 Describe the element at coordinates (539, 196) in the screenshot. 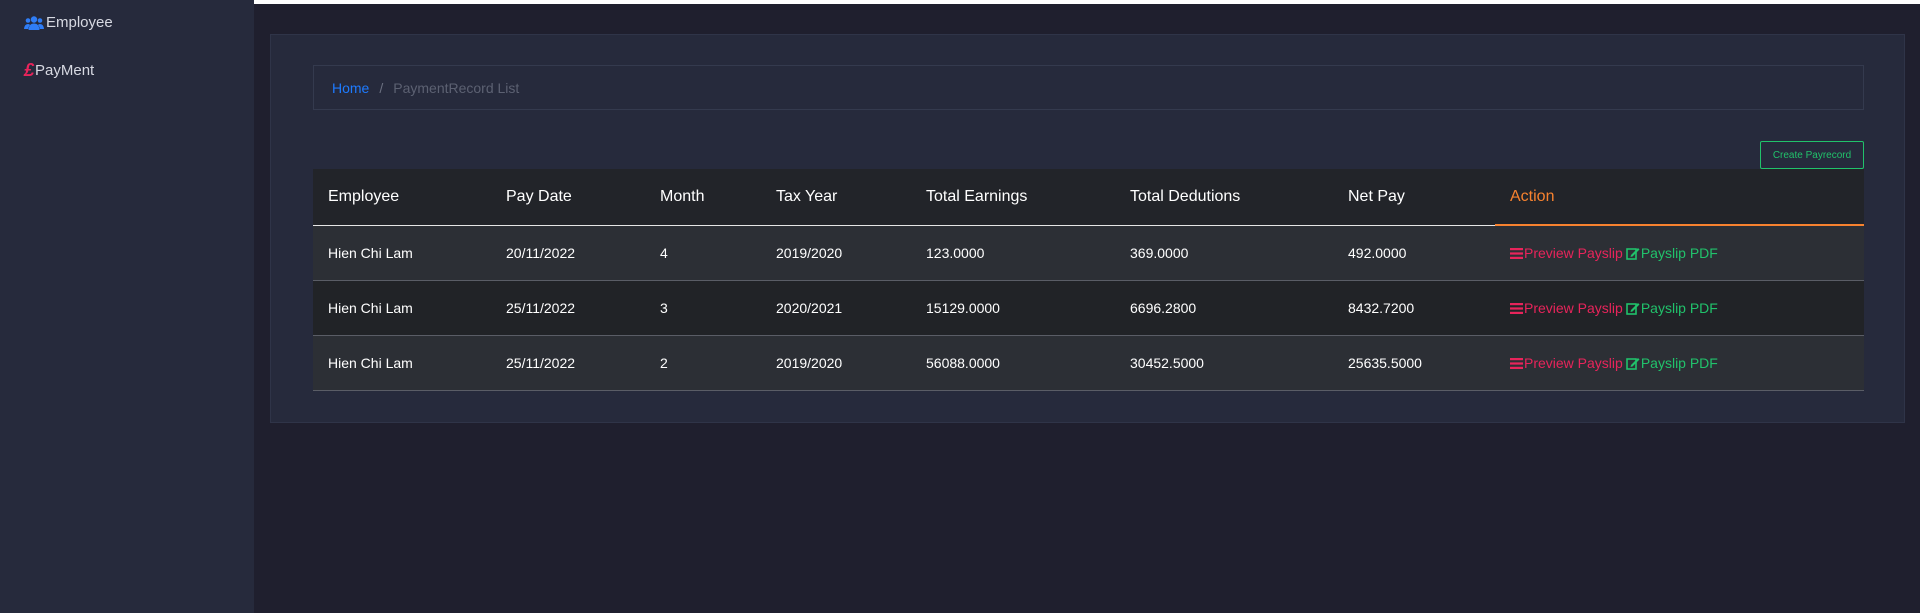

I see `column-header-pay-date: Pay Date` at that location.